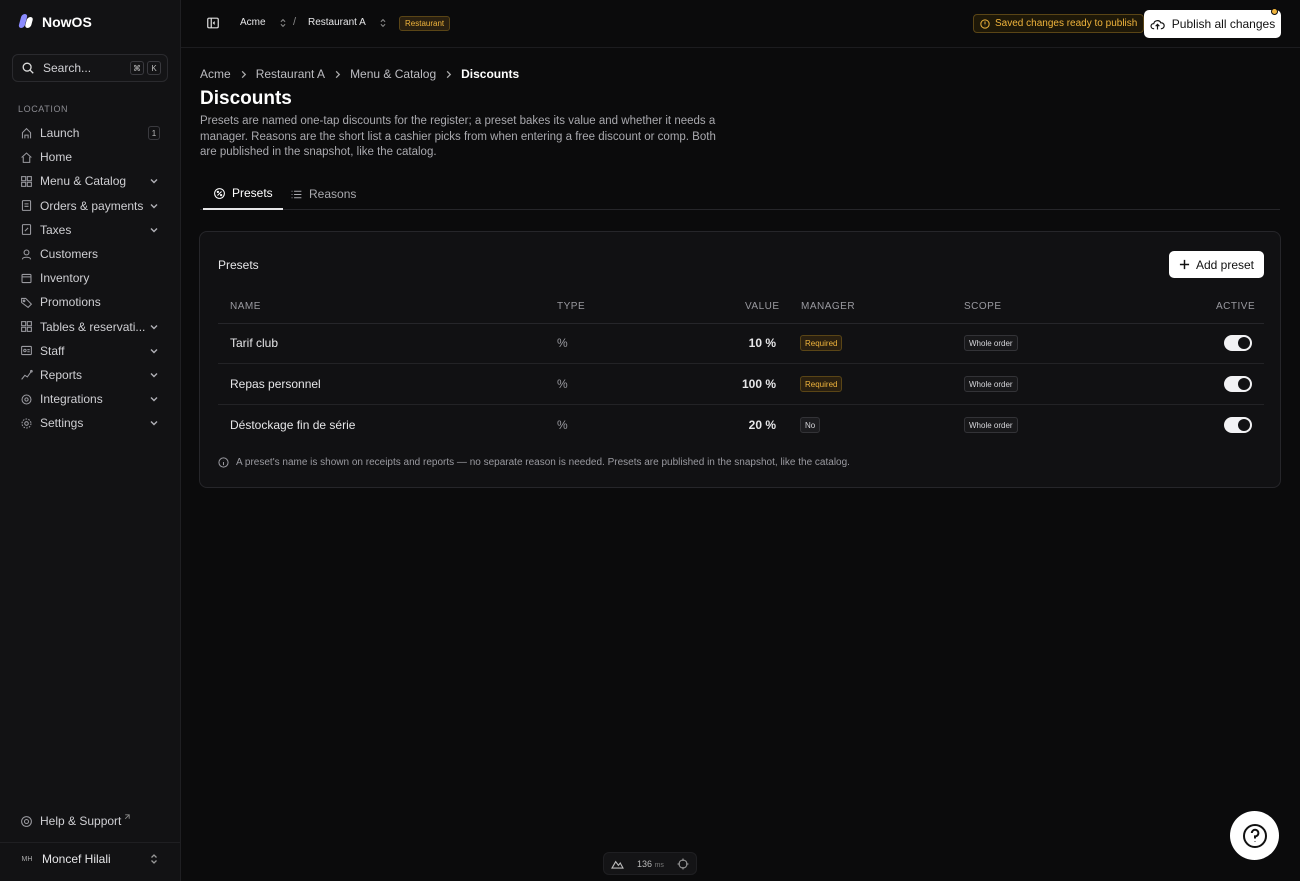 Image resolution: width=1300 pixels, height=881 pixels. I want to click on chevron-updown-icon, so click(283, 22).